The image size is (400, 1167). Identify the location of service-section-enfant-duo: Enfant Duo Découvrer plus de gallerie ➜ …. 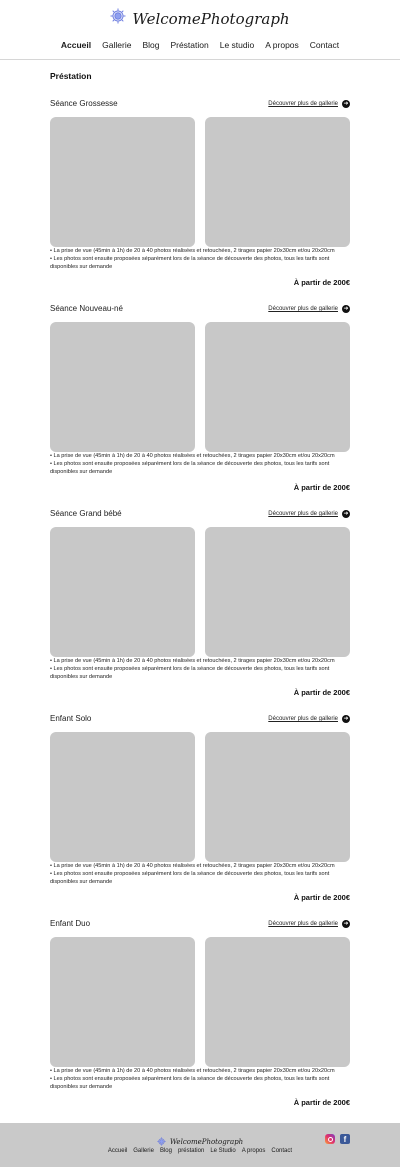
(200, 1013).